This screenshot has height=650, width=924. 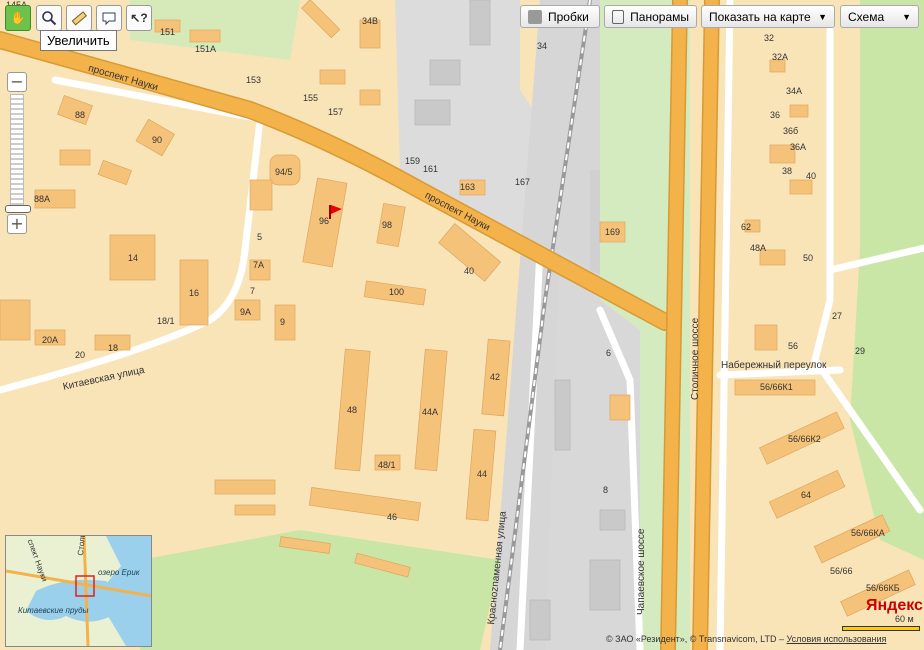 I want to click on help-tool-button: ↖?, so click(x=139, y=18).